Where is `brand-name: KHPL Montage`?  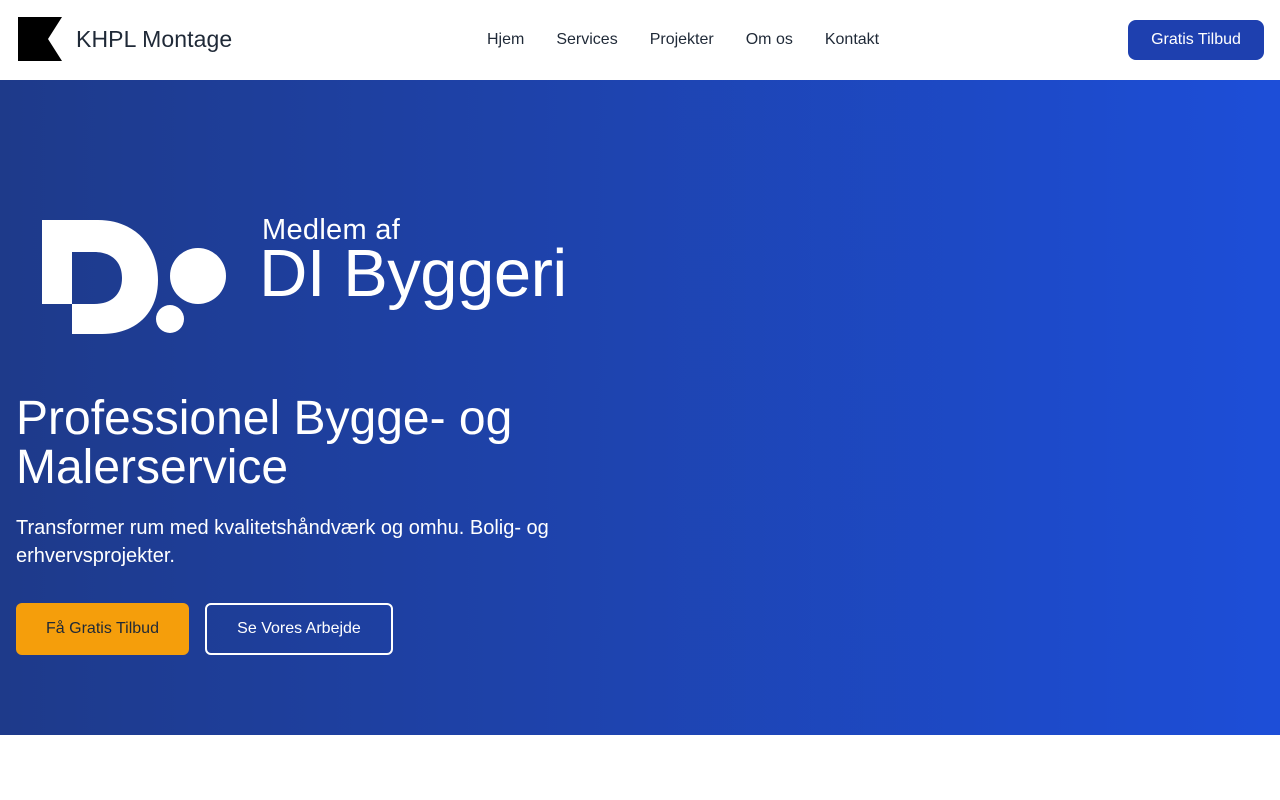 brand-name: KHPL Montage is located at coordinates (154, 38).